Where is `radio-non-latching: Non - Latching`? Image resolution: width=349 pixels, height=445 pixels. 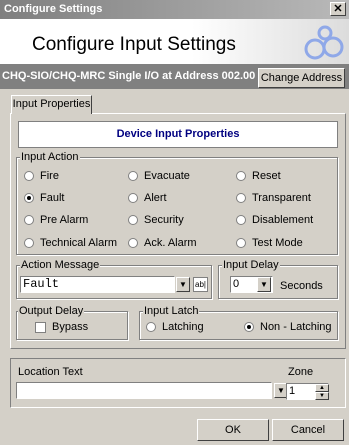 radio-non-latching: Non - Latching is located at coordinates (288, 327).